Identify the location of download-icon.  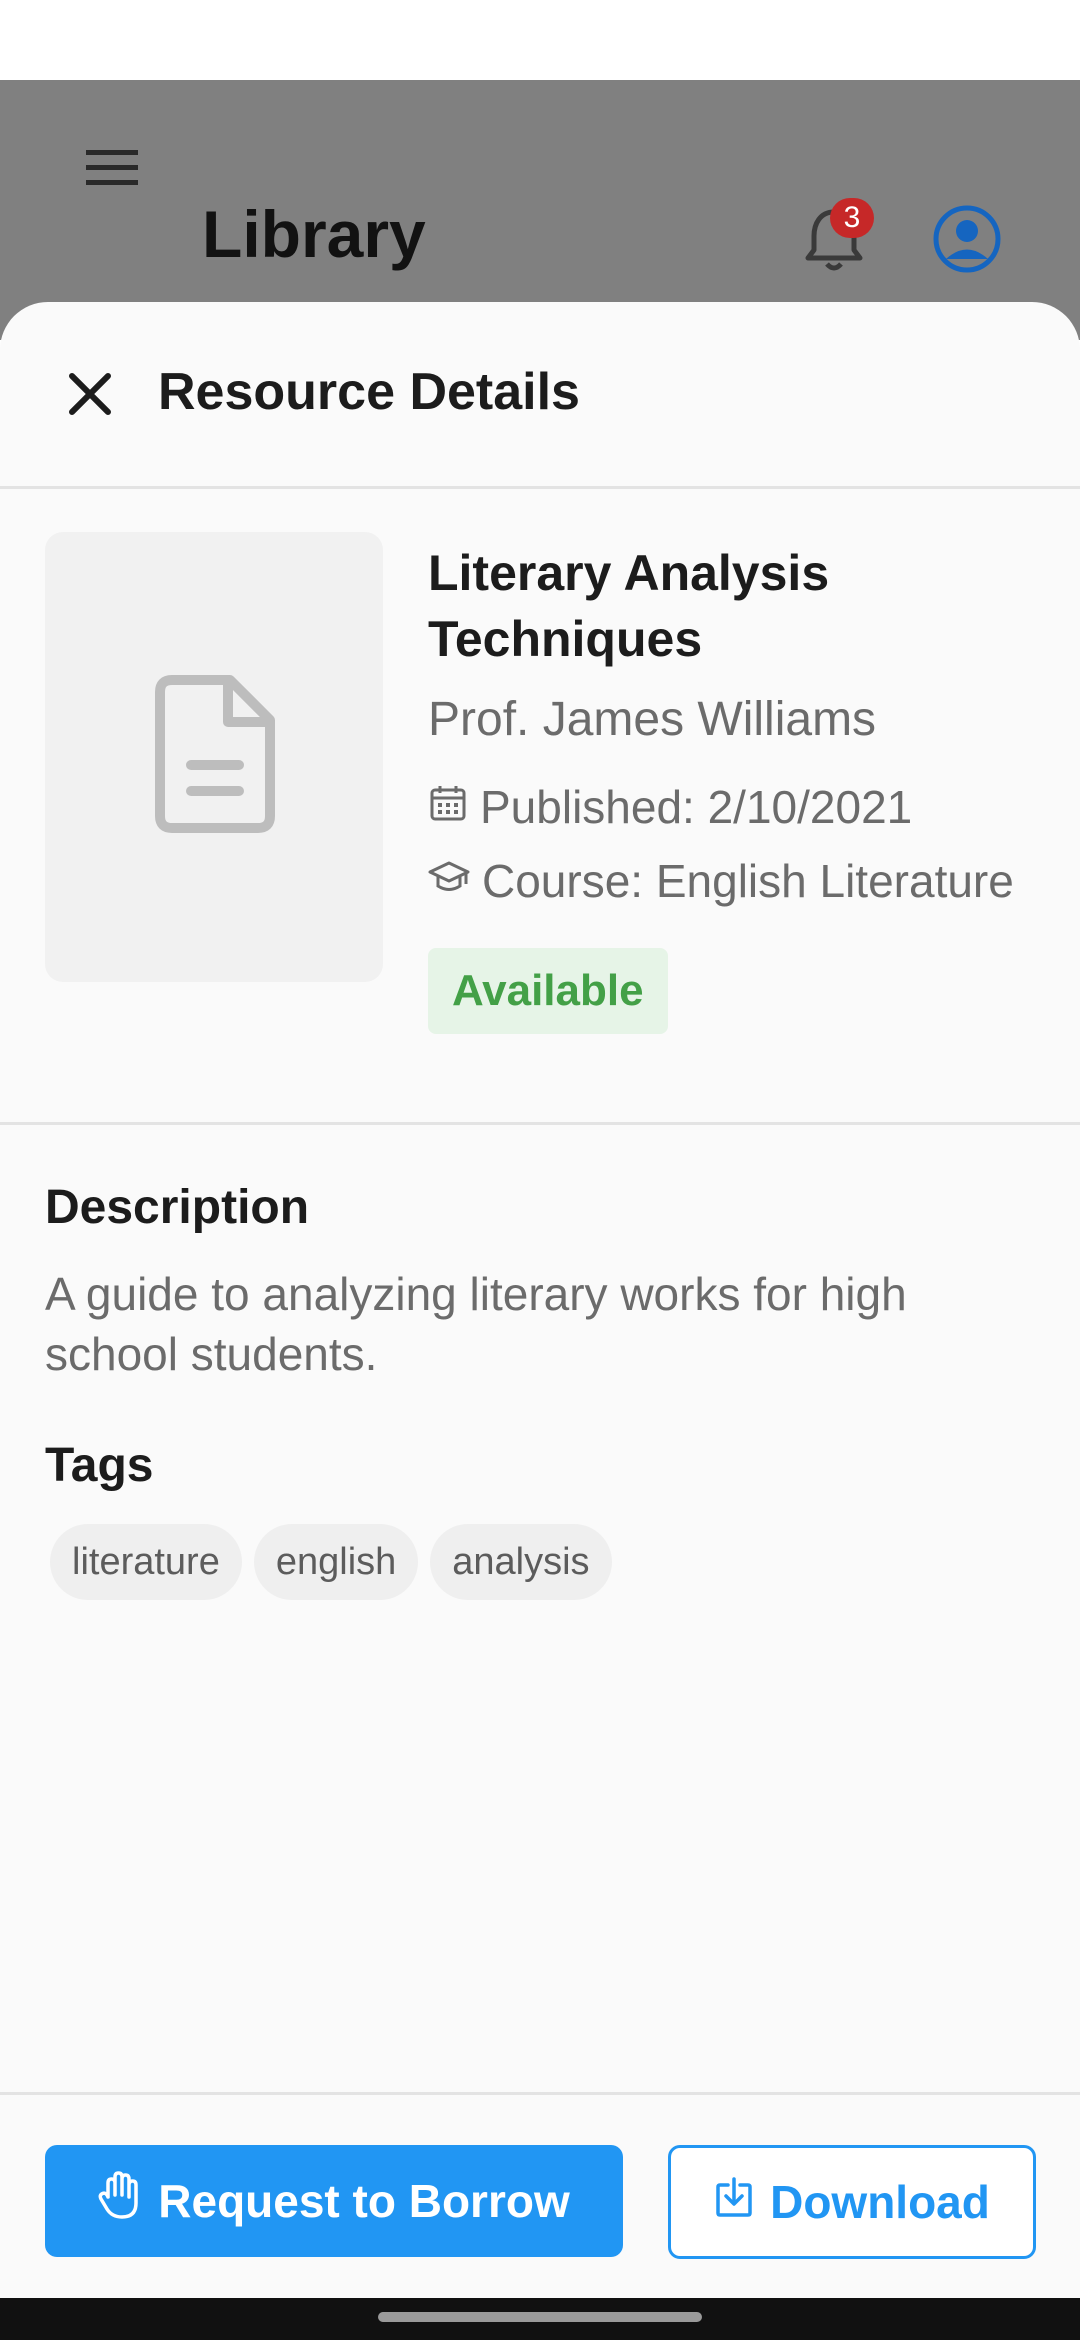
(742, 2202).